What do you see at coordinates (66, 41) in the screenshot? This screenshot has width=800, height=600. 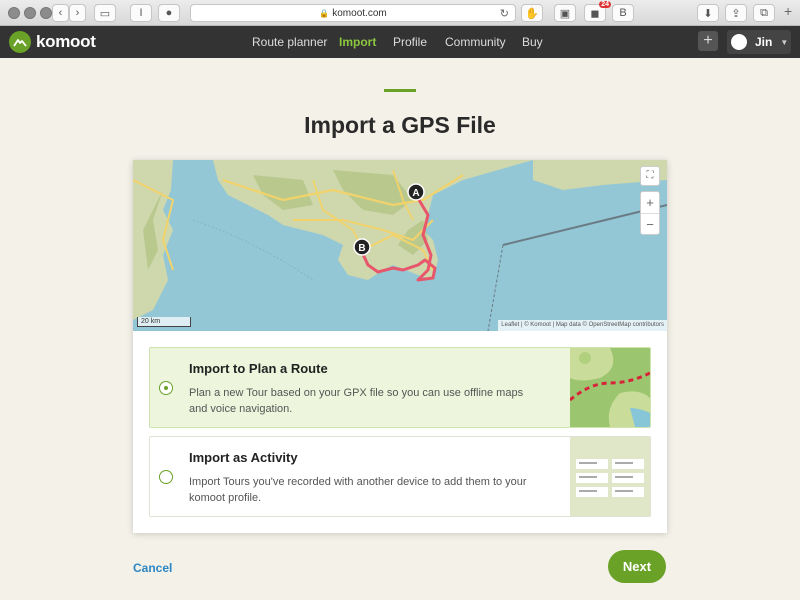 I see `brand-name: komoot` at bounding box center [66, 41].